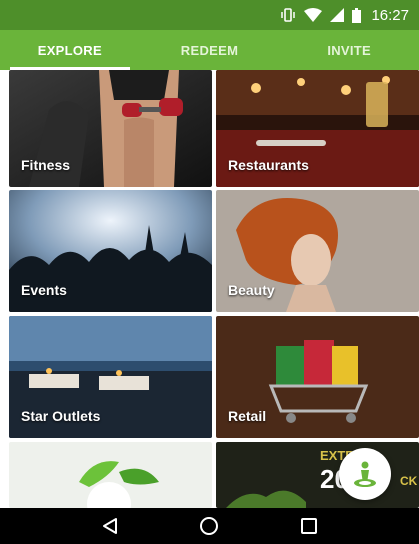 The height and width of the screenshot is (544, 419). Describe the element at coordinates (247, 416) in the screenshot. I see `category-label-retail: Retail` at that location.